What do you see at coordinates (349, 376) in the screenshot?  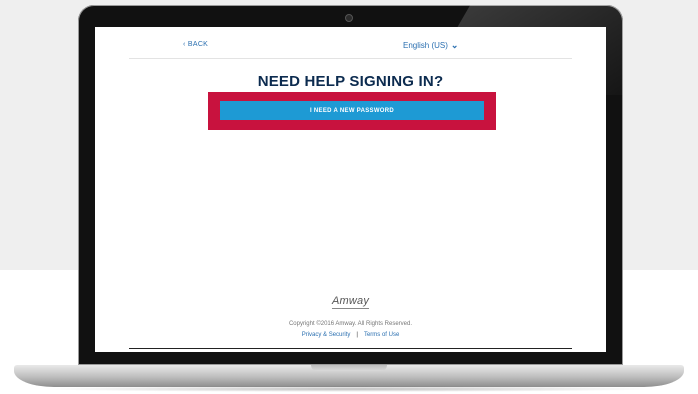 I see `laptop-base` at bounding box center [349, 376].